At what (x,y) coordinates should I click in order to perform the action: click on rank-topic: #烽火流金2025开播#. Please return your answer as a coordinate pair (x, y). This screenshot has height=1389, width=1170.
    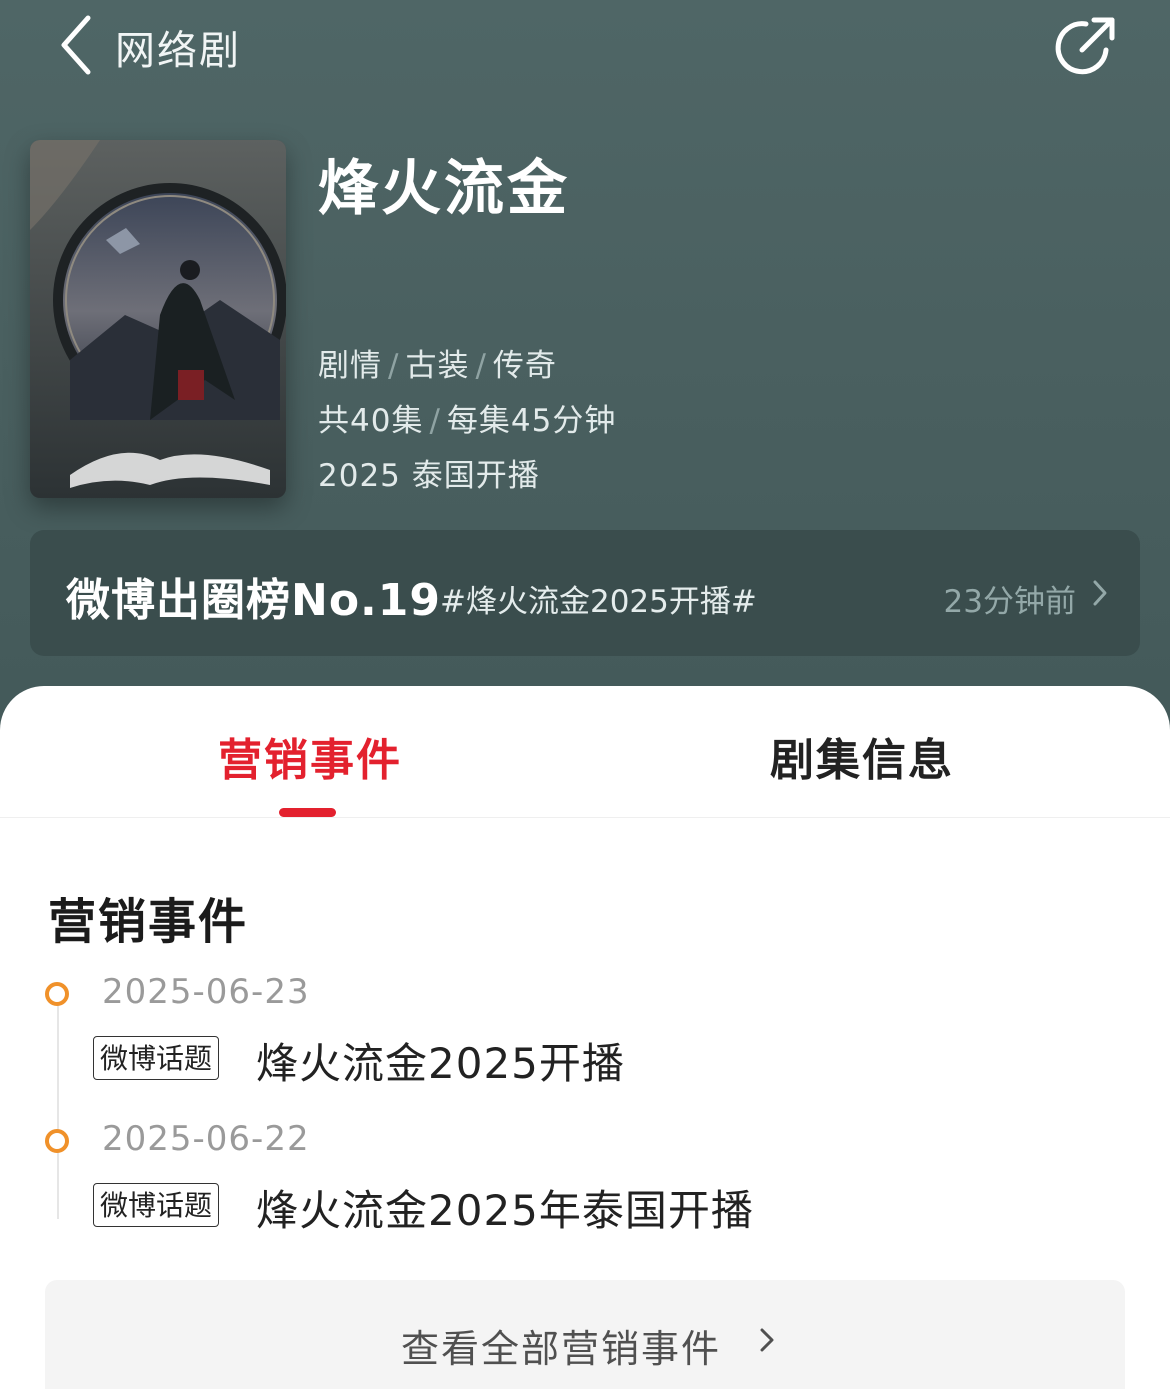
    Looking at the image, I should click on (598, 602).